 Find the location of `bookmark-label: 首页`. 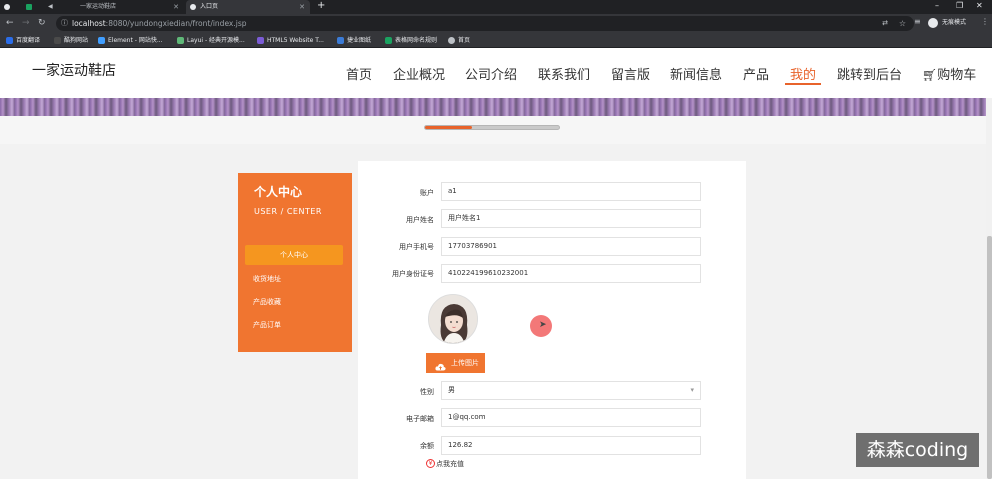

bookmark-label: 首页 is located at coordinates (464, 40).